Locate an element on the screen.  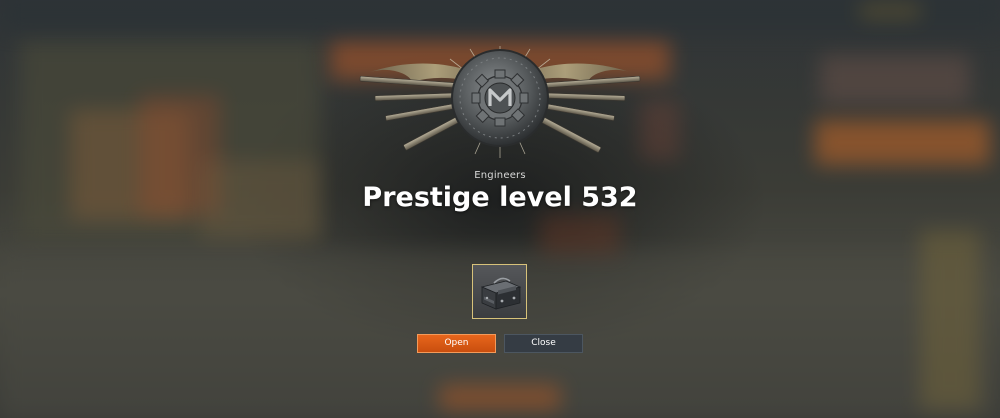
reward-item-slot is located at coordinates (499, 291).